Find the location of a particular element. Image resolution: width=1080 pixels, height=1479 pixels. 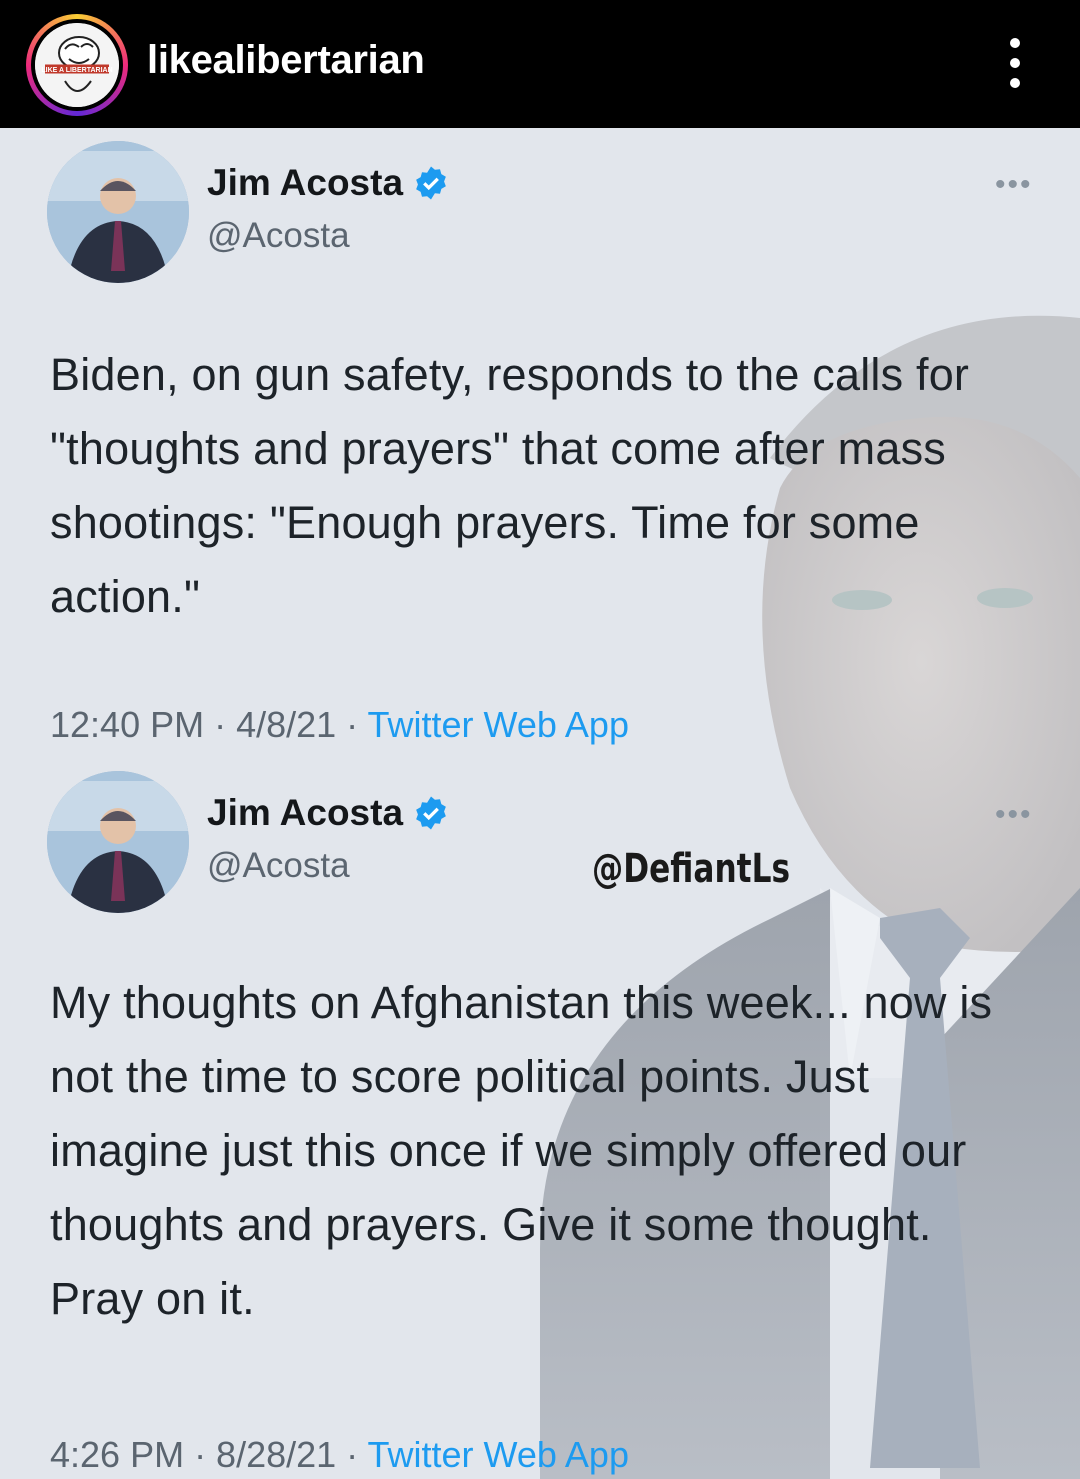

account-username: likealibertarian is located at coordinates (286, 60).